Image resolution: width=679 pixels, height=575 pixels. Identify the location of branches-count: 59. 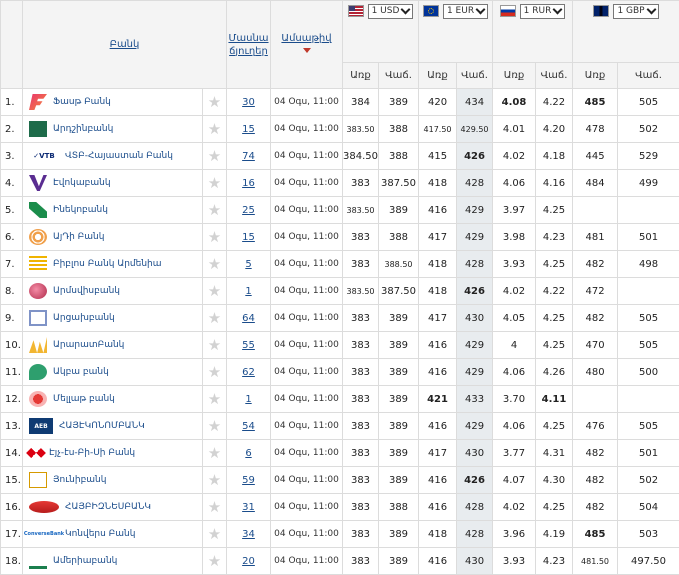
(249, 480).